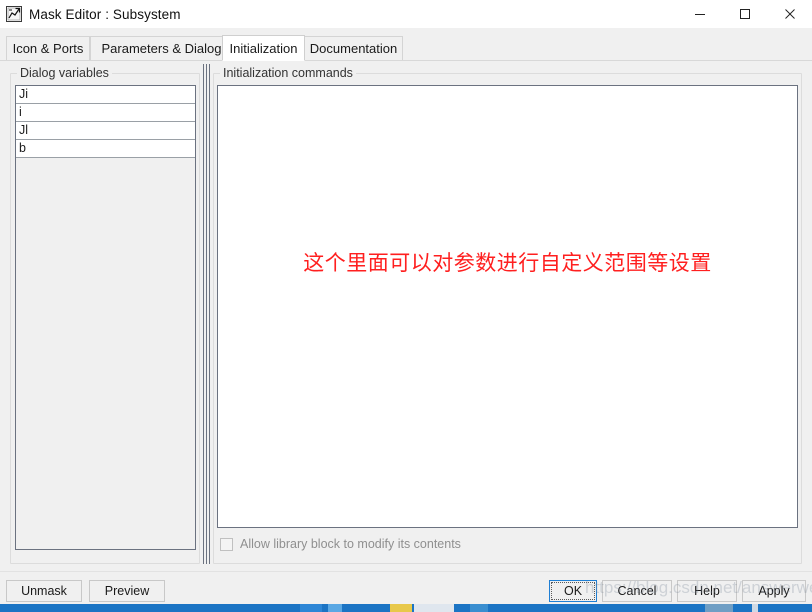  I want to click on apply-label: Apply, so click(774, 591).